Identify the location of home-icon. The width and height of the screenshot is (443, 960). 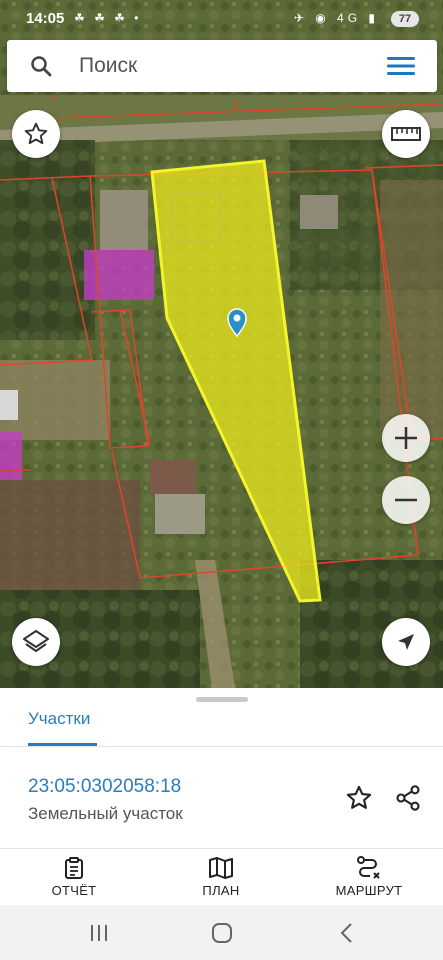
(222, 933).